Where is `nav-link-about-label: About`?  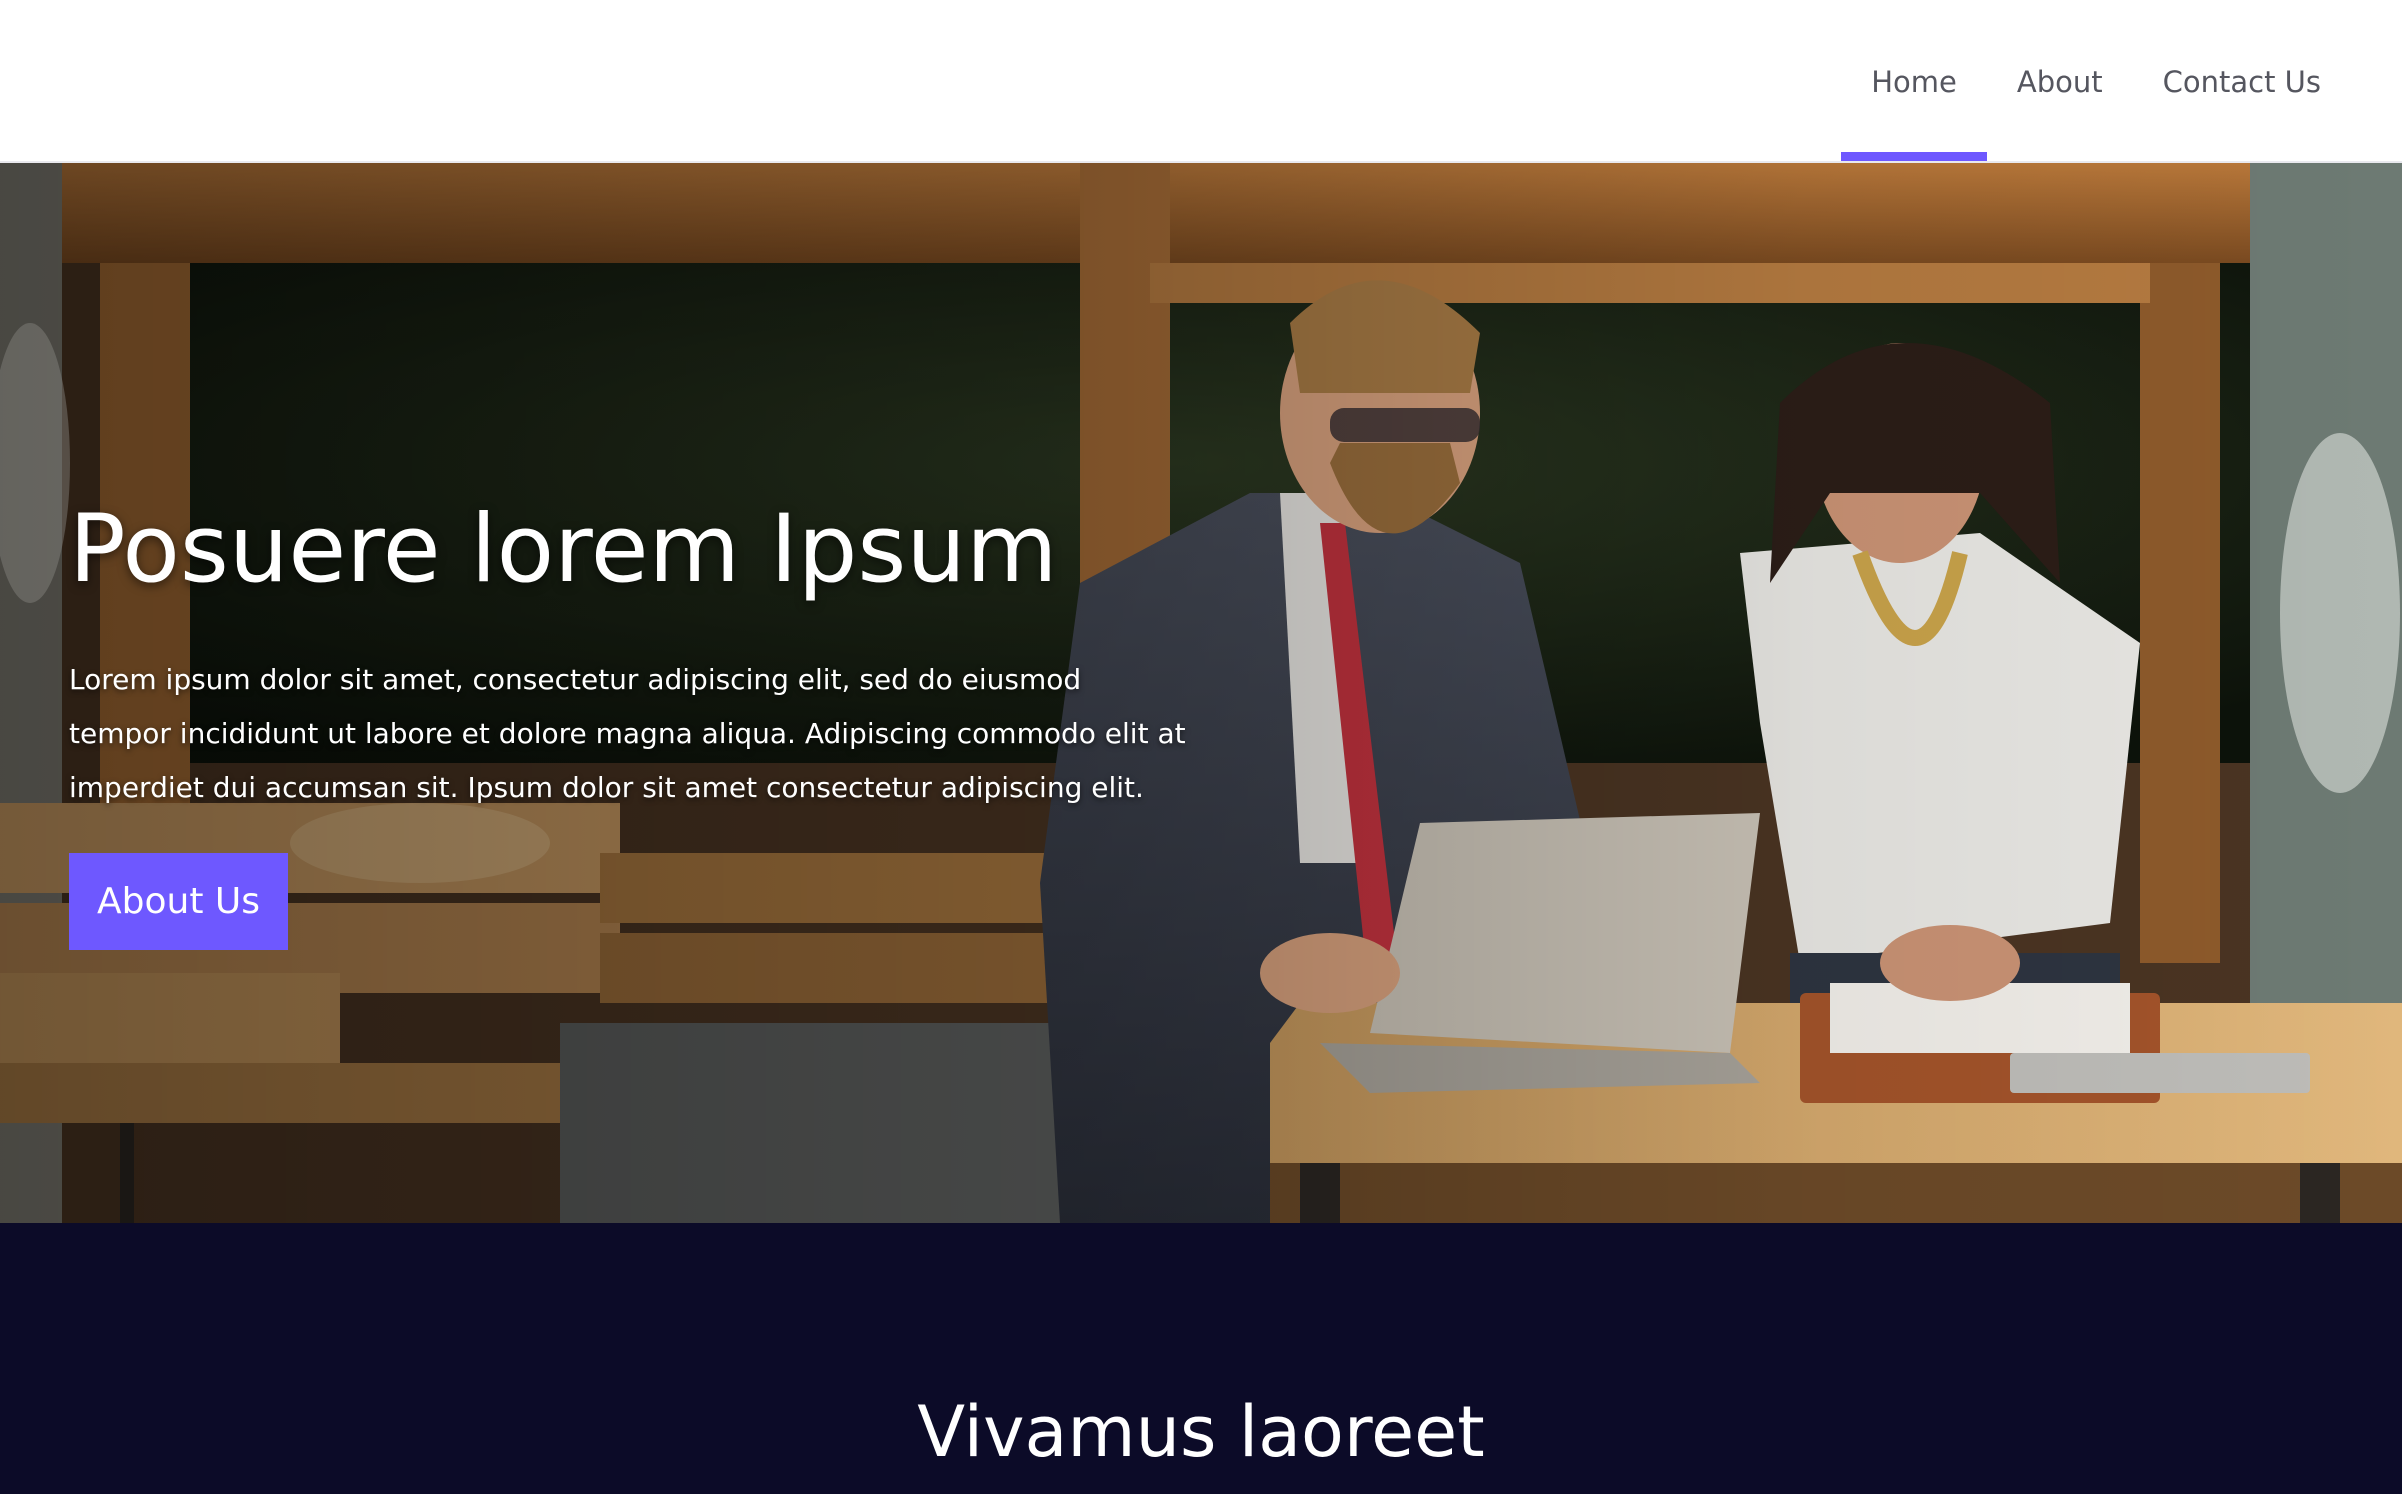 nav-link-about-label: About is located at coordinates (2059, 81).